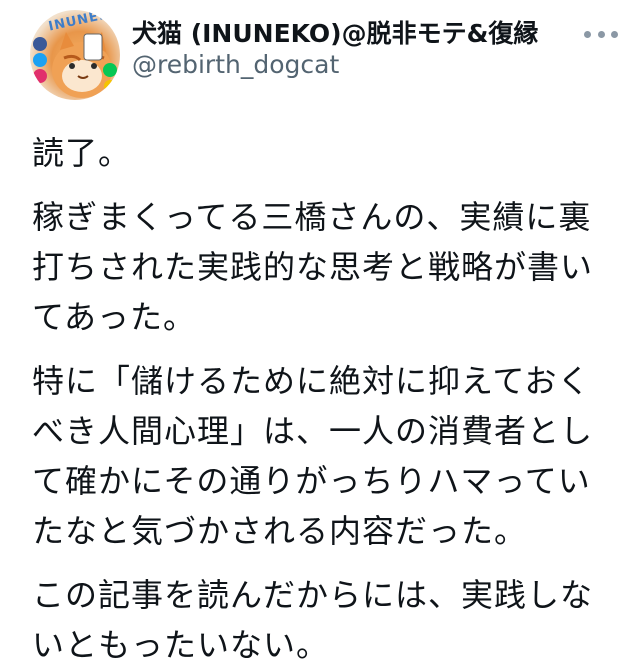  I want to click on tweet-line: 打ちされた実践的な思考と戦略が書い, so click(313, 267).